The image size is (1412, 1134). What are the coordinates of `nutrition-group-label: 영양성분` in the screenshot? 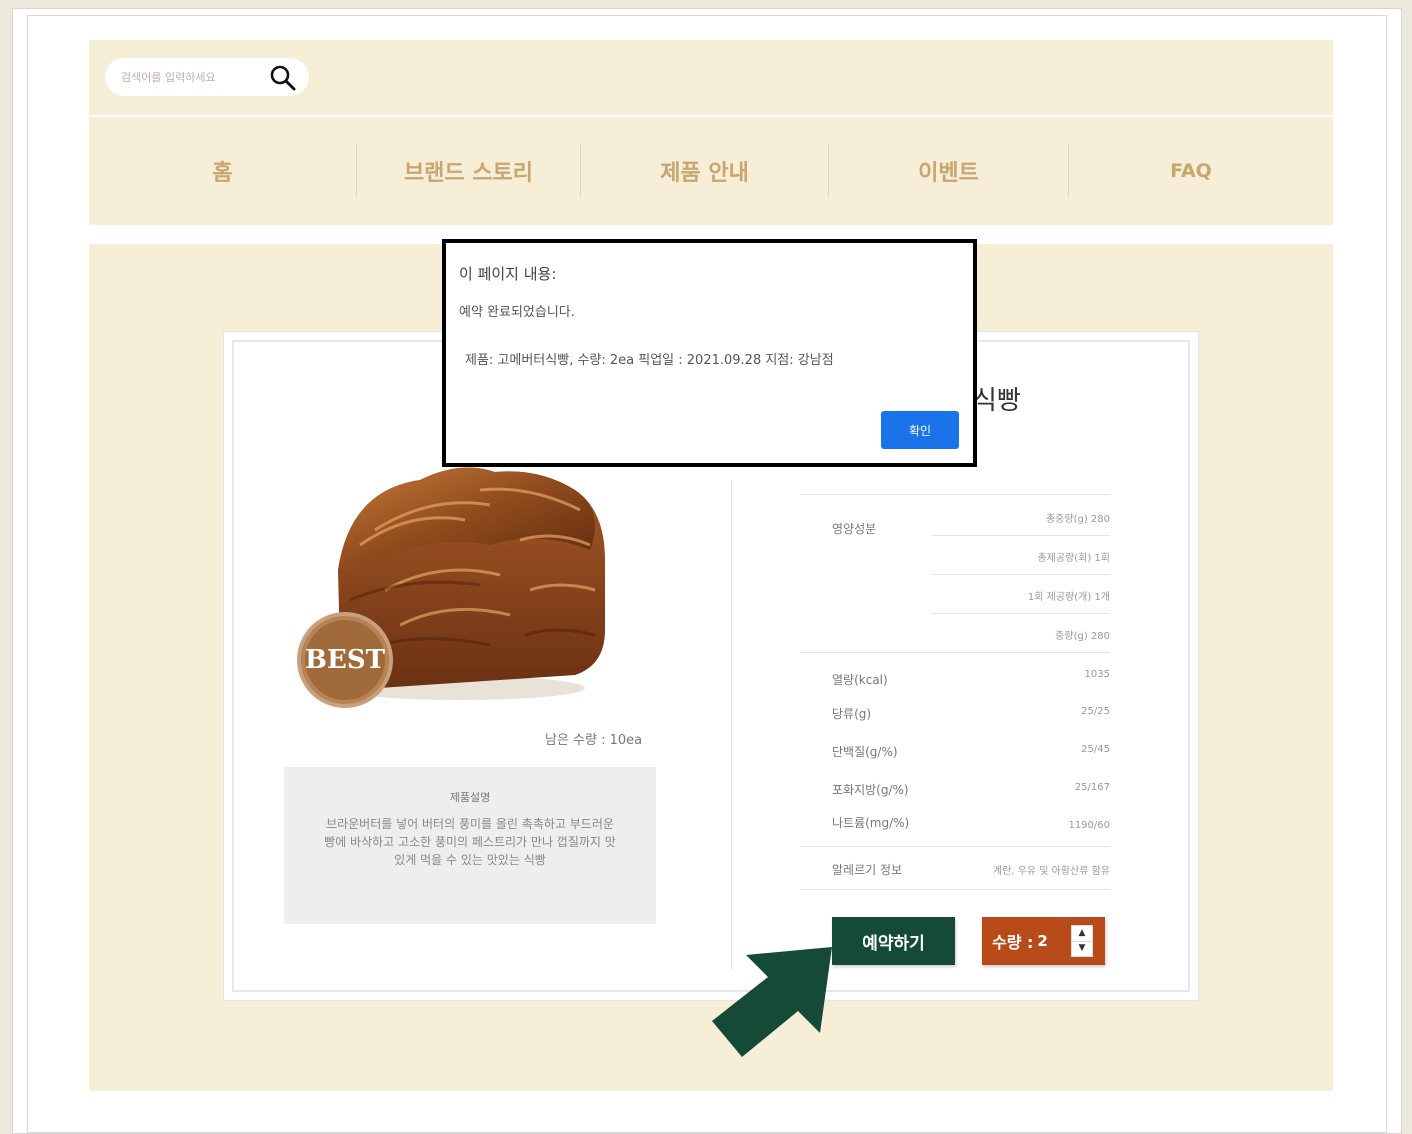 It's located at (854, 529).